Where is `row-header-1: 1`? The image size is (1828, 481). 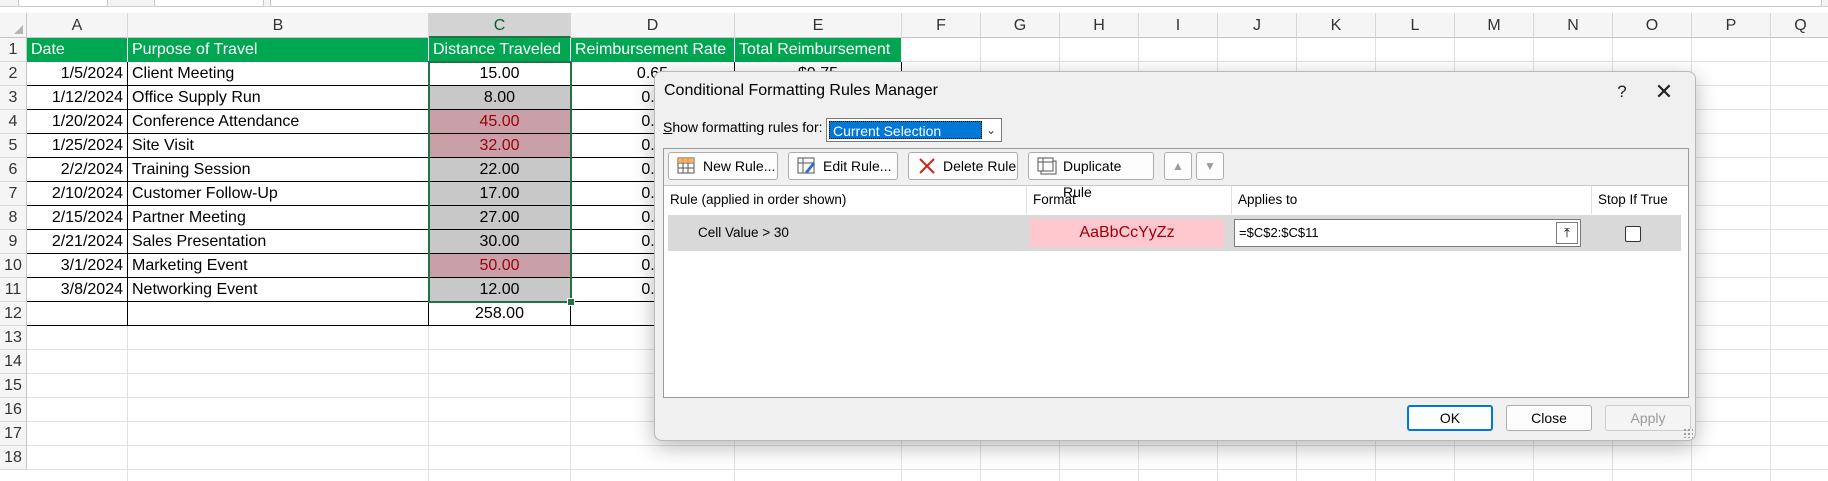 row-header-1: 1 is located at coordinates (13, 50).